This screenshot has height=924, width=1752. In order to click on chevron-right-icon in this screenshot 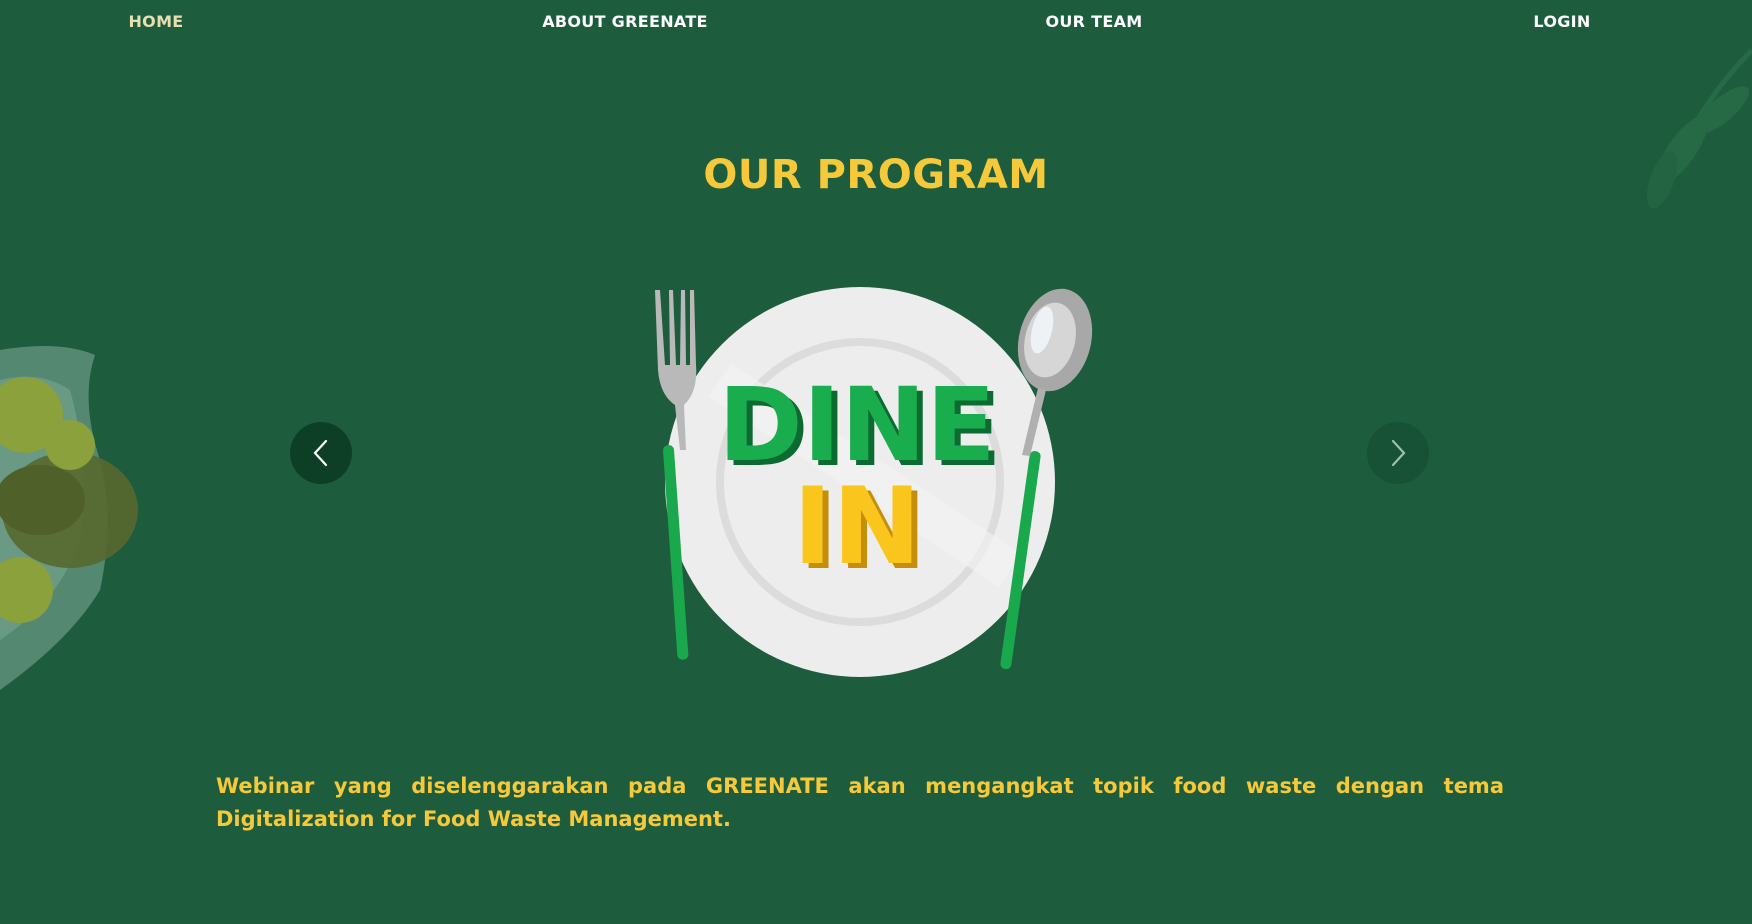, I will do `click(1398, 453)`.